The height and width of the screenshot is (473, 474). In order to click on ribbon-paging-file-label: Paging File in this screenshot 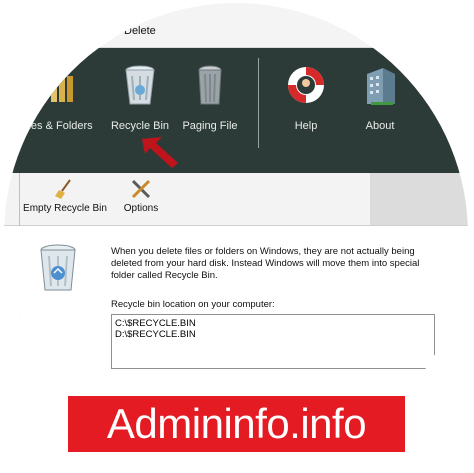, I will do `click(210, 126)`.